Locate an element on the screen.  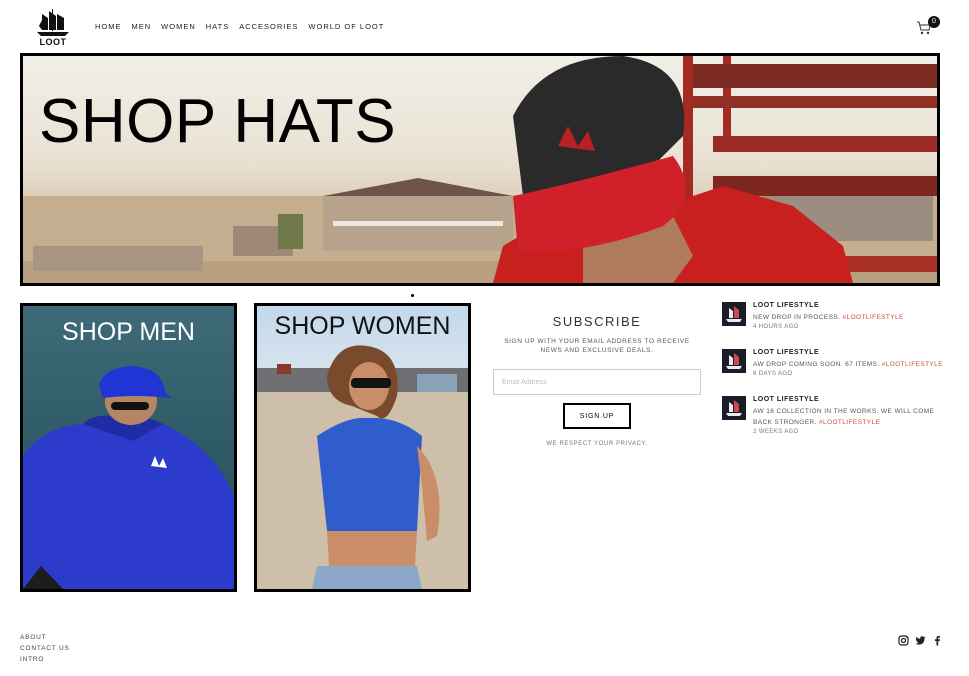
logo-text: LOOT is located at coordinates (53, 42).